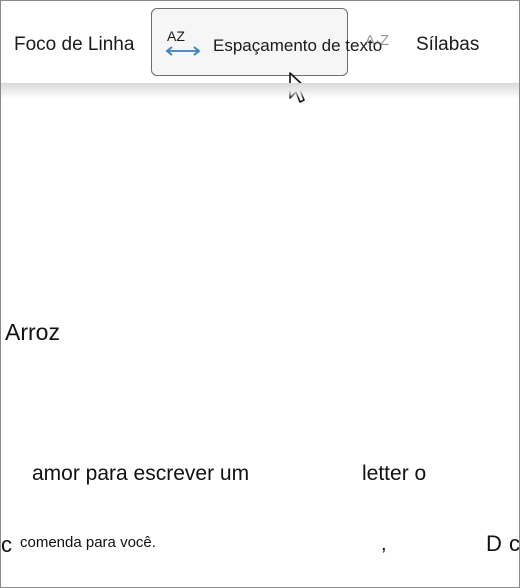 This screenshot has height=588, width=520. I want to click on az-spacing-icon-text: AZ, so click(176, 36).